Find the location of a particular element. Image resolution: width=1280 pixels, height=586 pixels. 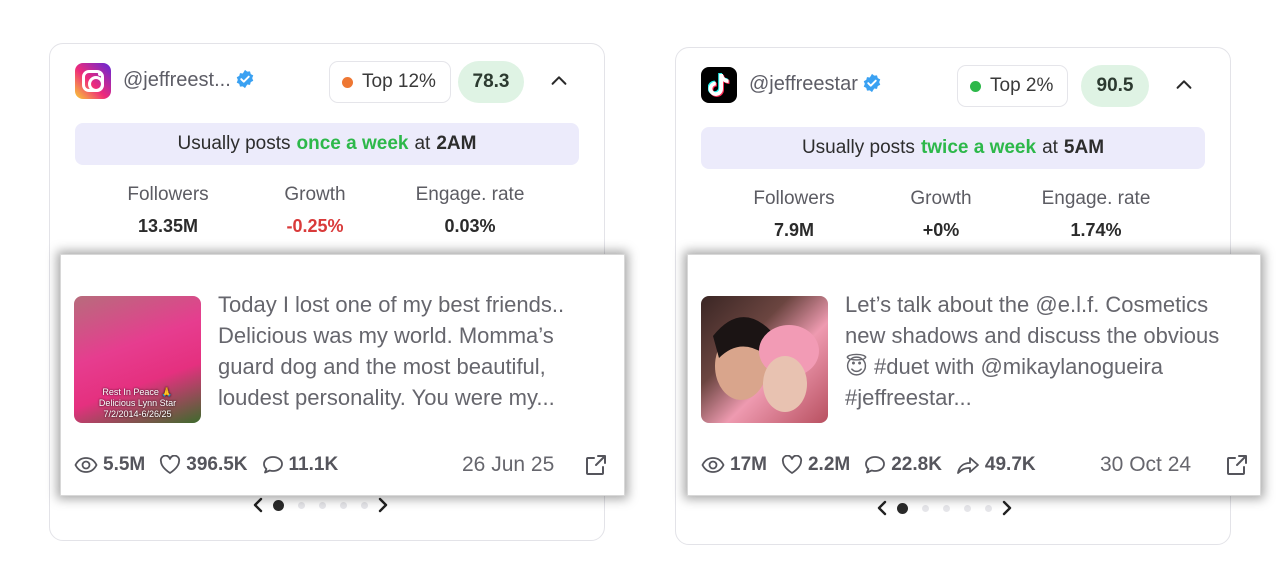

thumbnail-caption-line-2: Delicious Lynn Star is located at coordinates (137, 403).